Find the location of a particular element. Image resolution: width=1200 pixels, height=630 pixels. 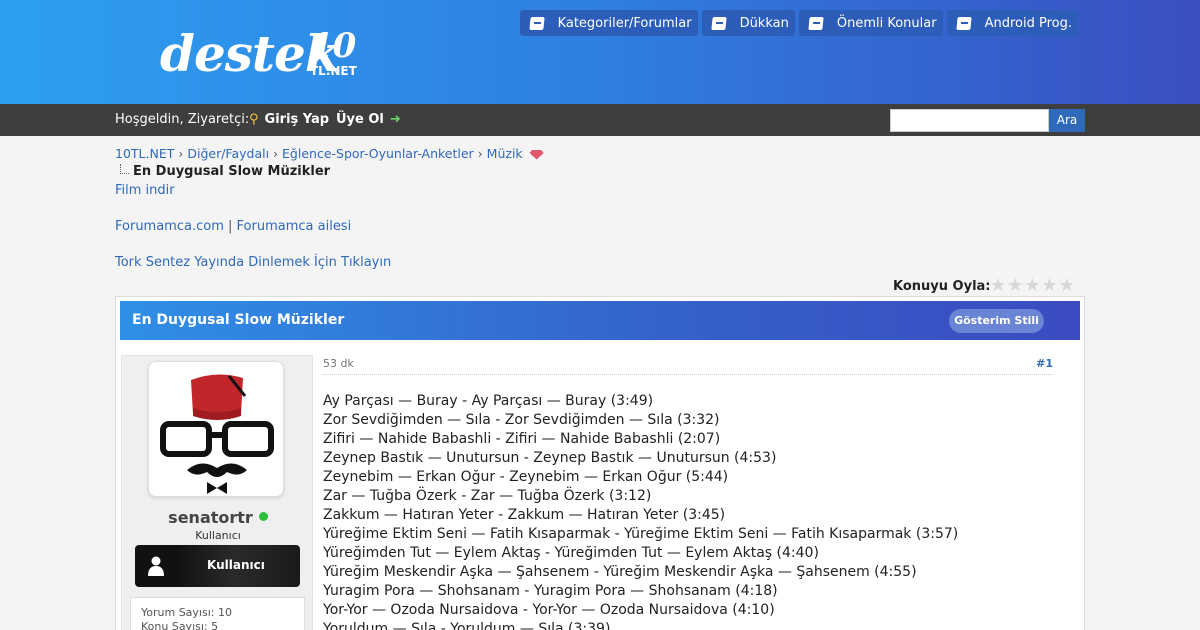

login-link: ⚲ Giriş Yap is located at coordinates (289, 119).